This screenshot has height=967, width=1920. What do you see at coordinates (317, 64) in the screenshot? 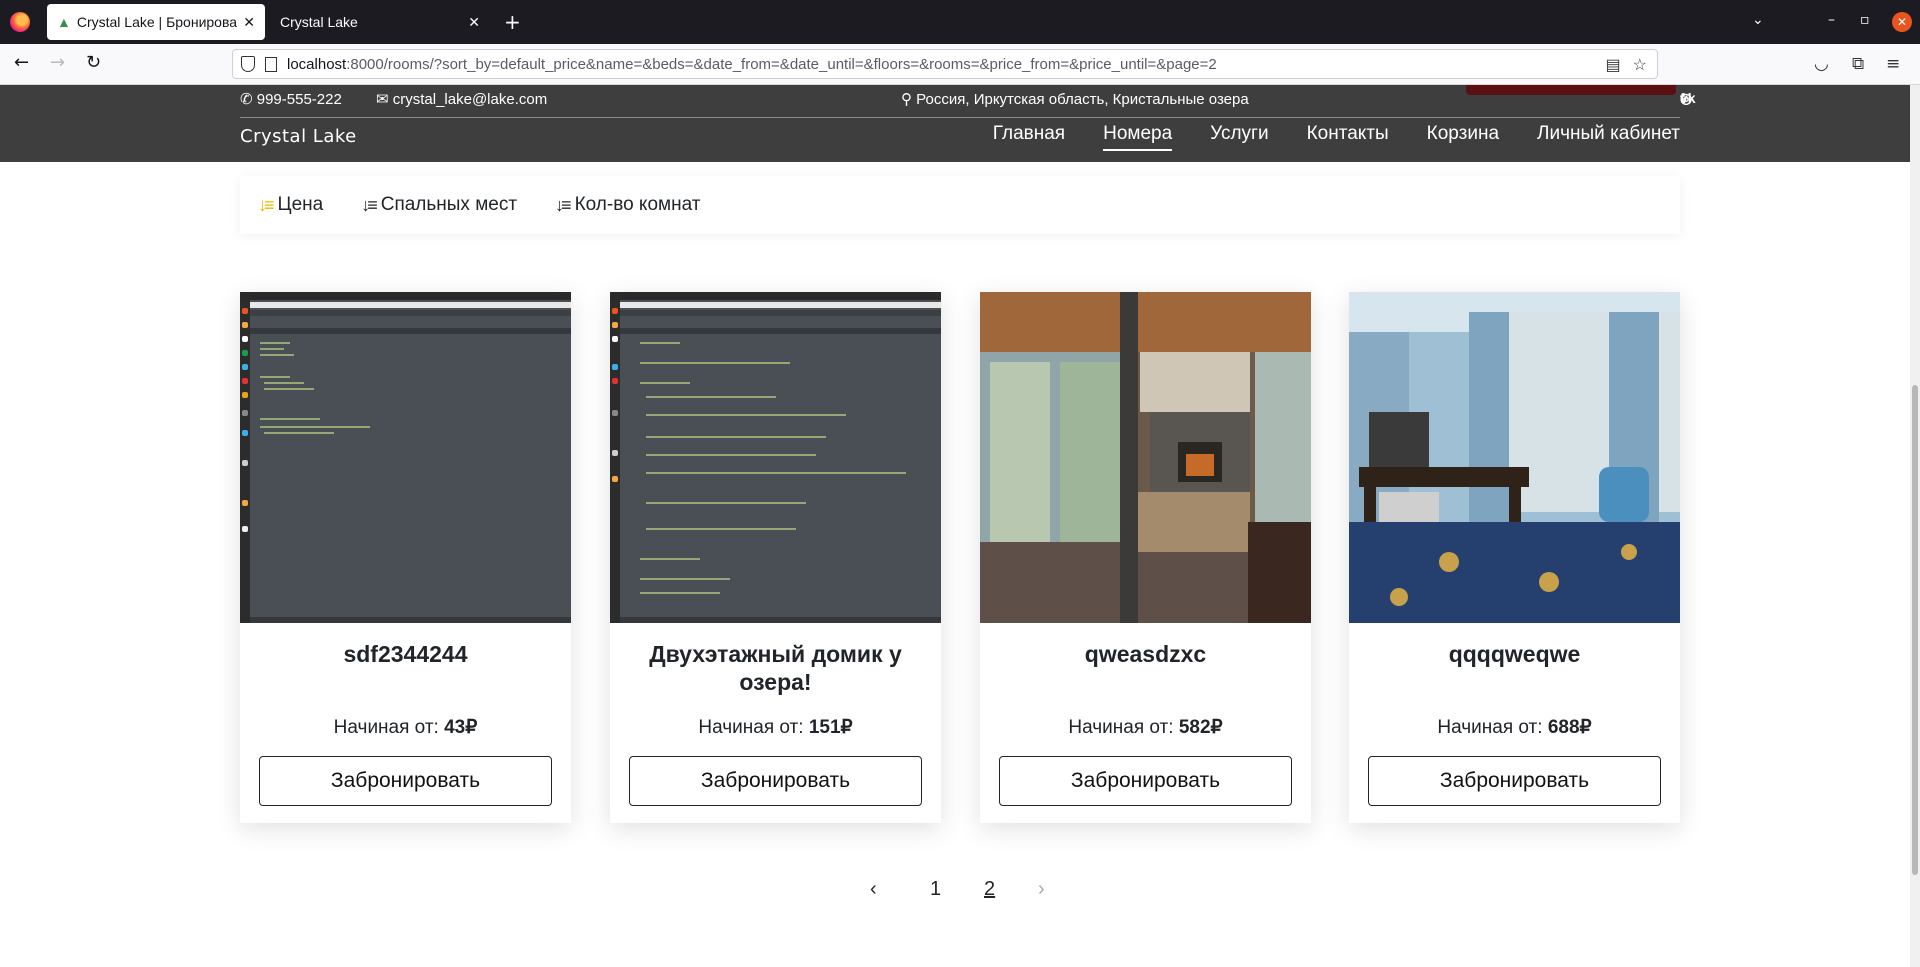
I see `url-host: localhost` at bounding box center [317, 64].